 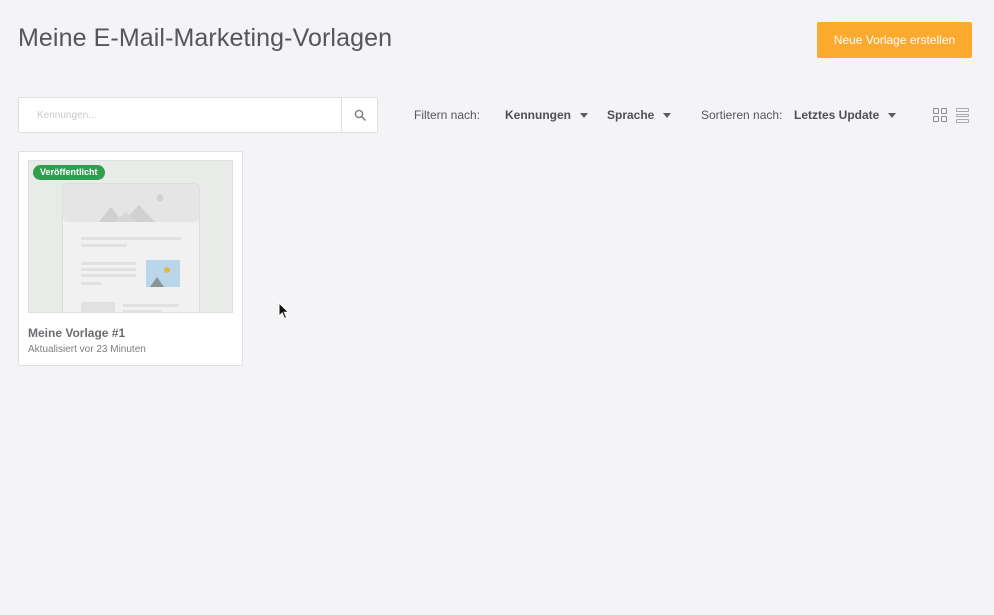 I want to click on list-view-icon, so click(x=962, y=116).